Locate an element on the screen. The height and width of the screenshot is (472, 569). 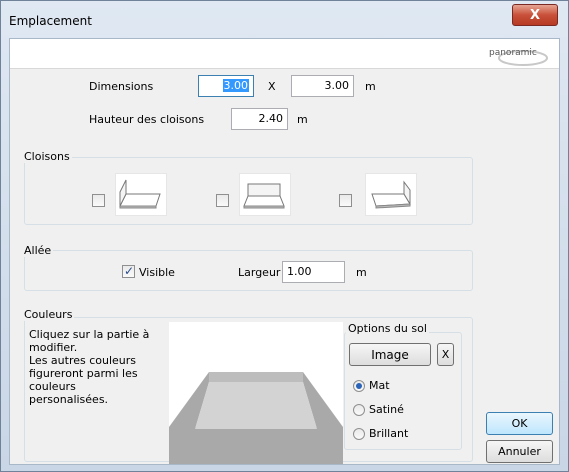
cloison-option-3-checkbox is located at coordinates (345, 200).